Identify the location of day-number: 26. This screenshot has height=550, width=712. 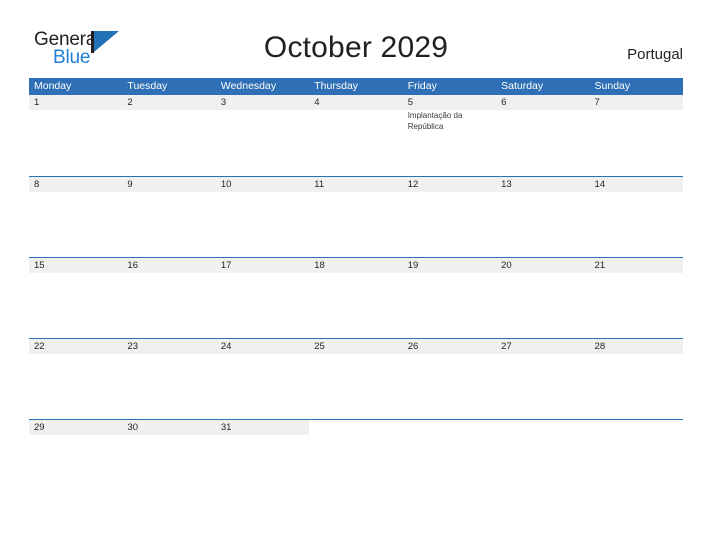
(413, 346).